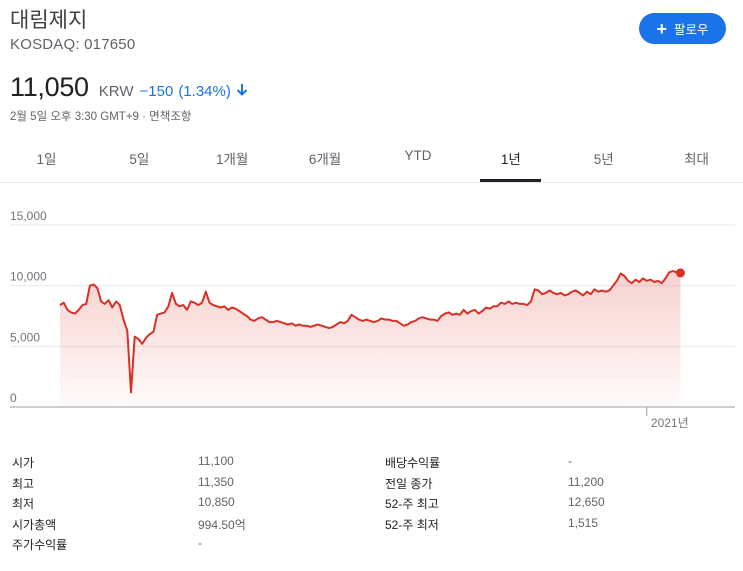 This screenshot has height=571, width=743. I want to click on price-row: 11,050 KRW −150 (1.34%), so click(129, 87).